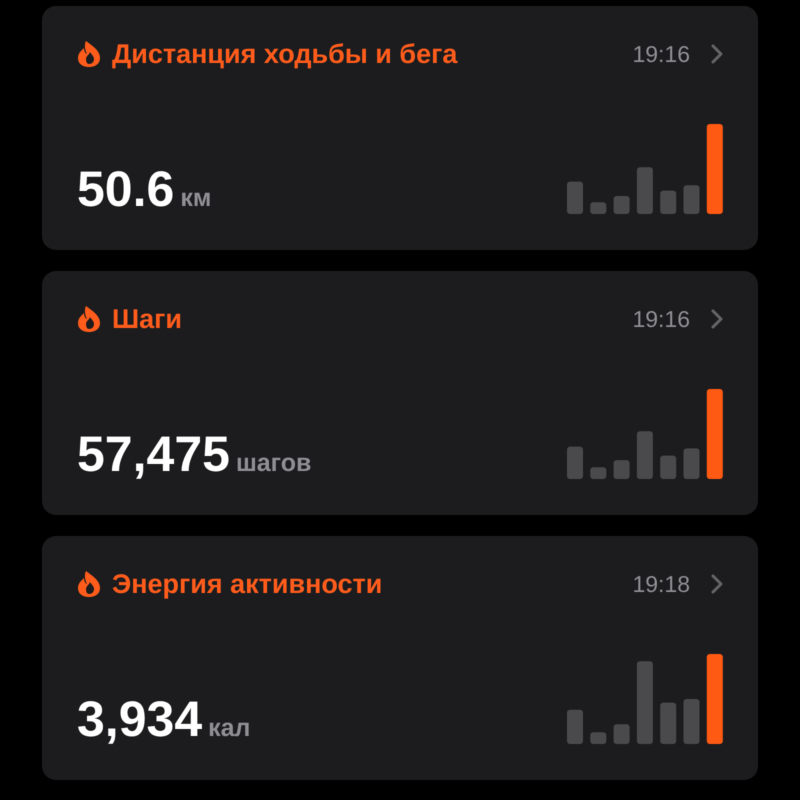 The width and height of the screenshot is (800, 800). I want to click on metric-unit: кал, so click(229, 728).